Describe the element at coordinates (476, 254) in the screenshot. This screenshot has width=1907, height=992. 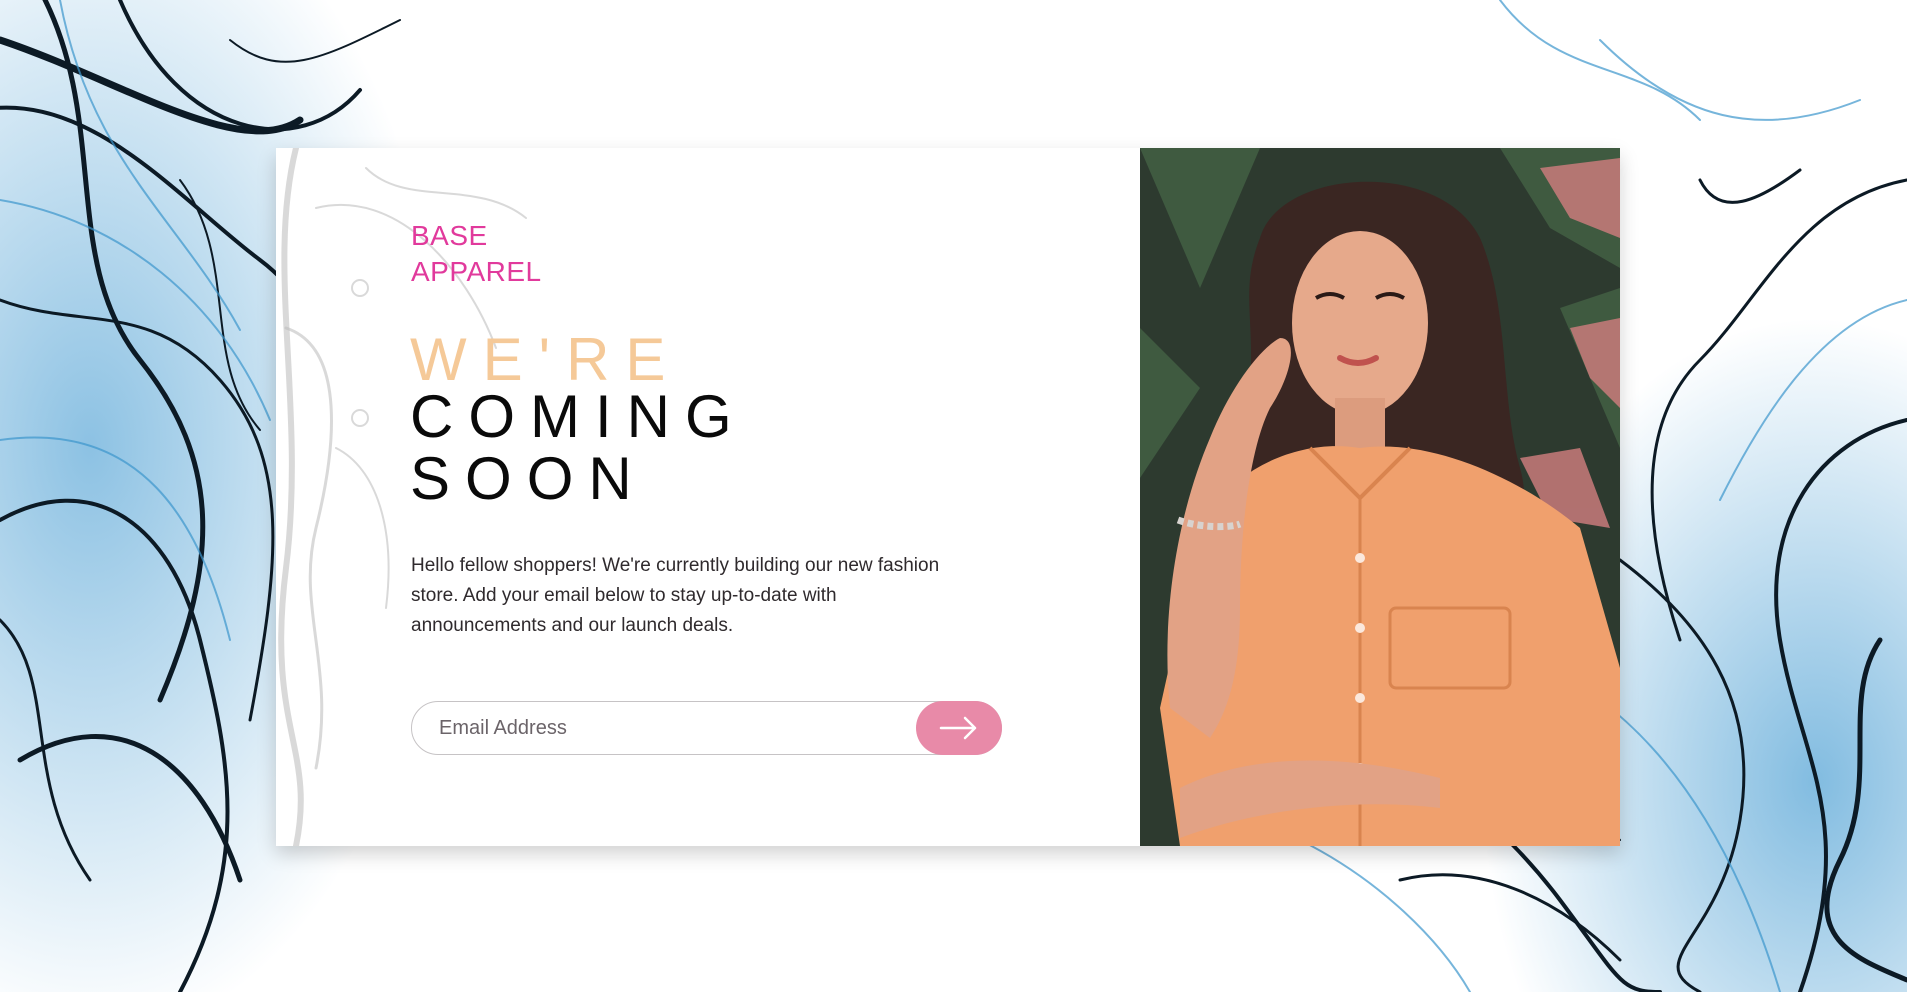
I see `brand-logo: BASE APPAREL` at that location.